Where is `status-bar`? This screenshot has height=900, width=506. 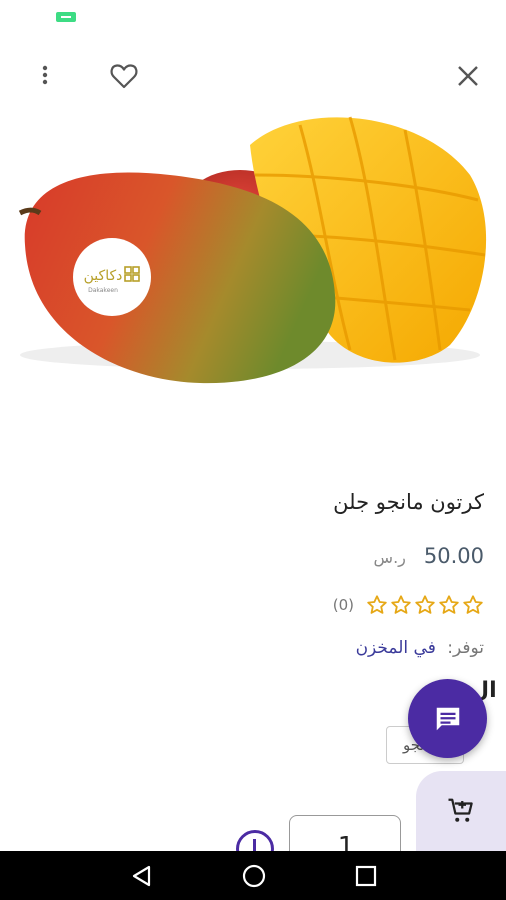
status-bar is located at coordinates (253, 18).